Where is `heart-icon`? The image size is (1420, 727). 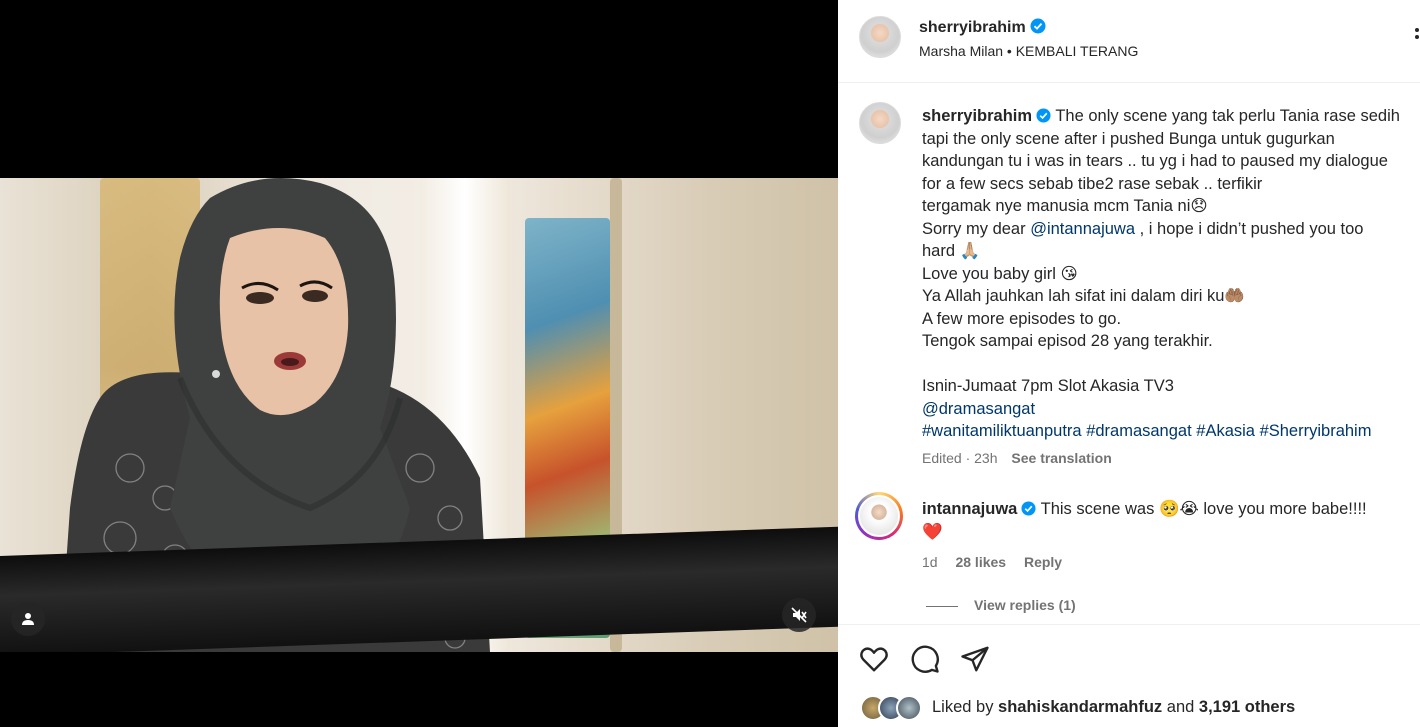 heart-icon is located at coordinates (874, 659).